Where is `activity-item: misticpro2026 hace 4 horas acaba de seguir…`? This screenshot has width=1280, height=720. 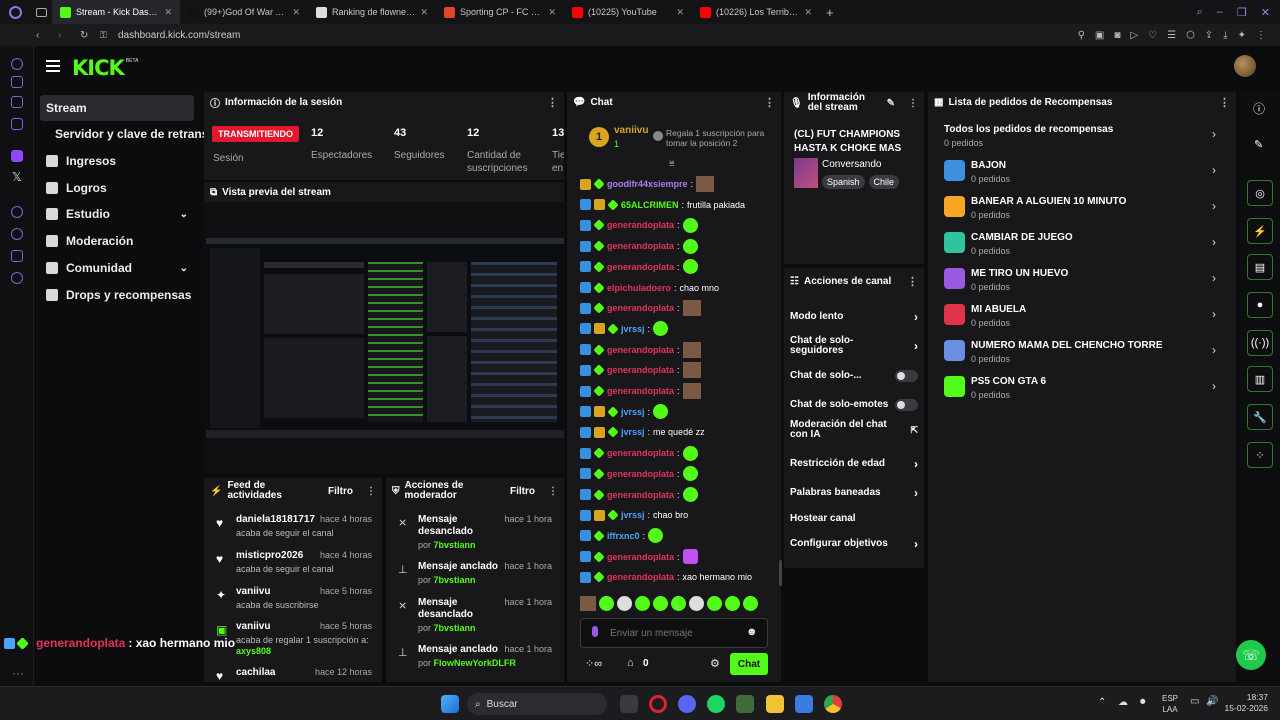 activity-item: misticpro2026 hace 4 horas acaba de seguir… is located at coordinates (306, 565).